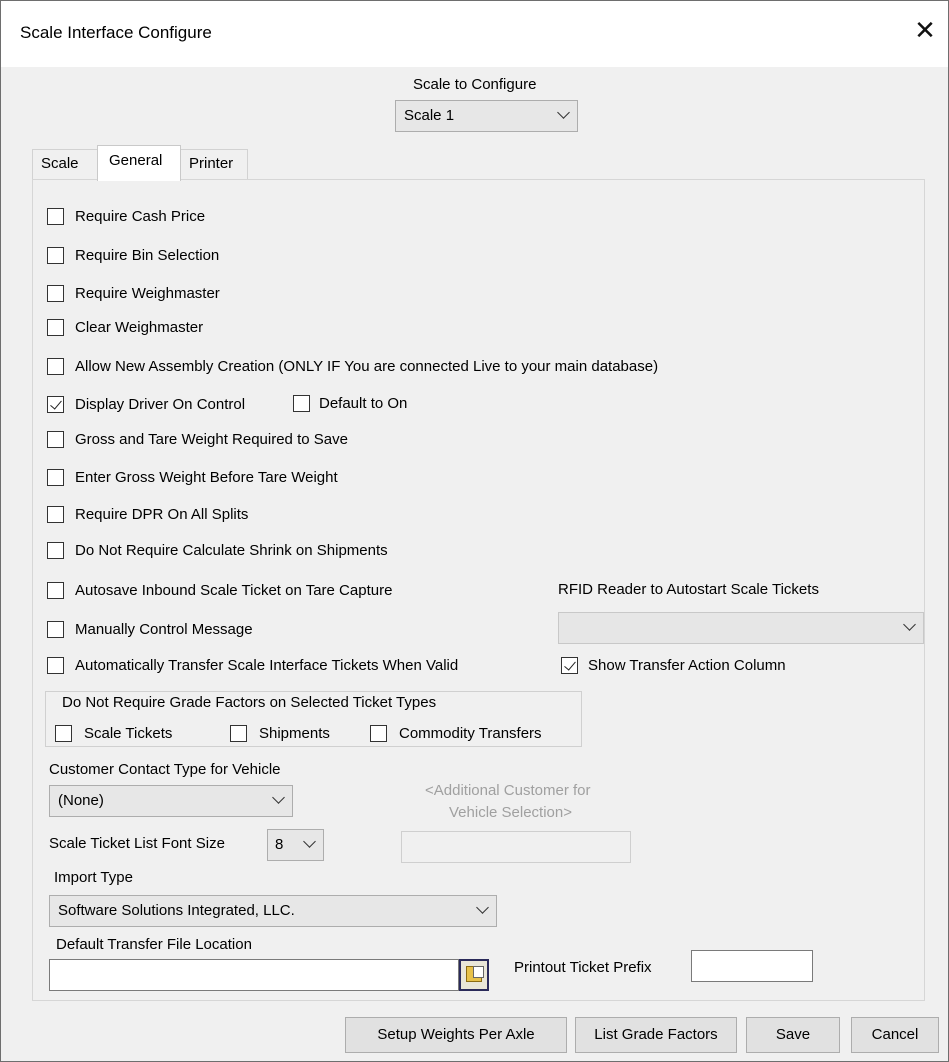  I want to click on contact-type-value: (None), so click(81, 800).